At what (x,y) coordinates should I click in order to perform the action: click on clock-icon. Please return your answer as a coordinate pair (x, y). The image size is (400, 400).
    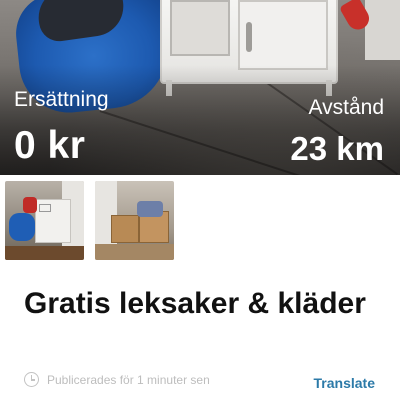
    Looking at the image, I should click on (31, 379).